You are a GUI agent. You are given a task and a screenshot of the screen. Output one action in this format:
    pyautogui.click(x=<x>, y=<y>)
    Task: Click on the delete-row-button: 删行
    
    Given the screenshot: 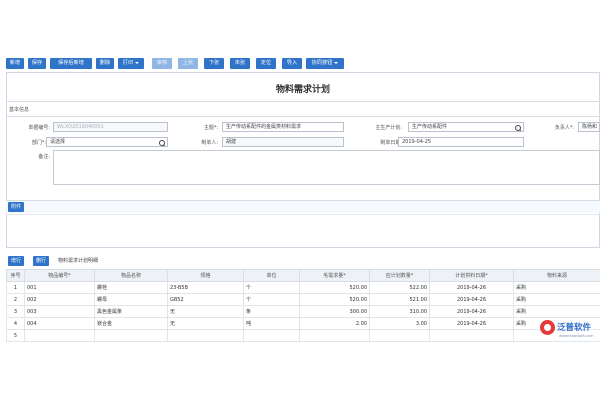 What is the action you would take?
    pyautogui.click(x=41, y=261)
    